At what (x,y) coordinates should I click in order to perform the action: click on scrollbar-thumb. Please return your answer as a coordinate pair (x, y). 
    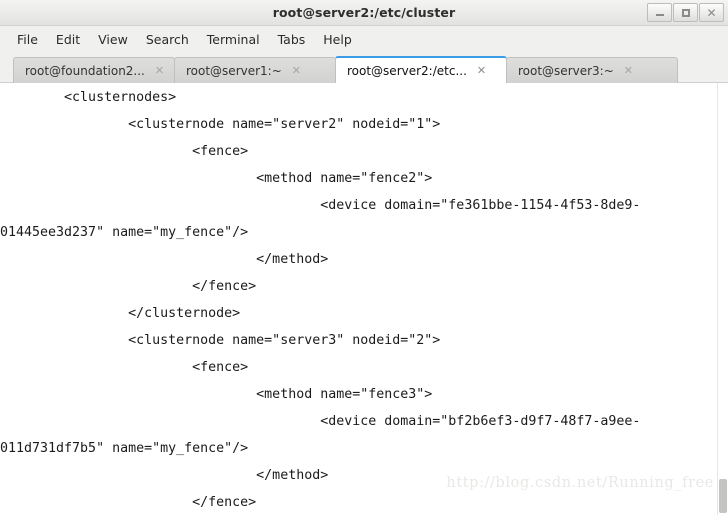
    Looking at the image, I should click on (723, 496).